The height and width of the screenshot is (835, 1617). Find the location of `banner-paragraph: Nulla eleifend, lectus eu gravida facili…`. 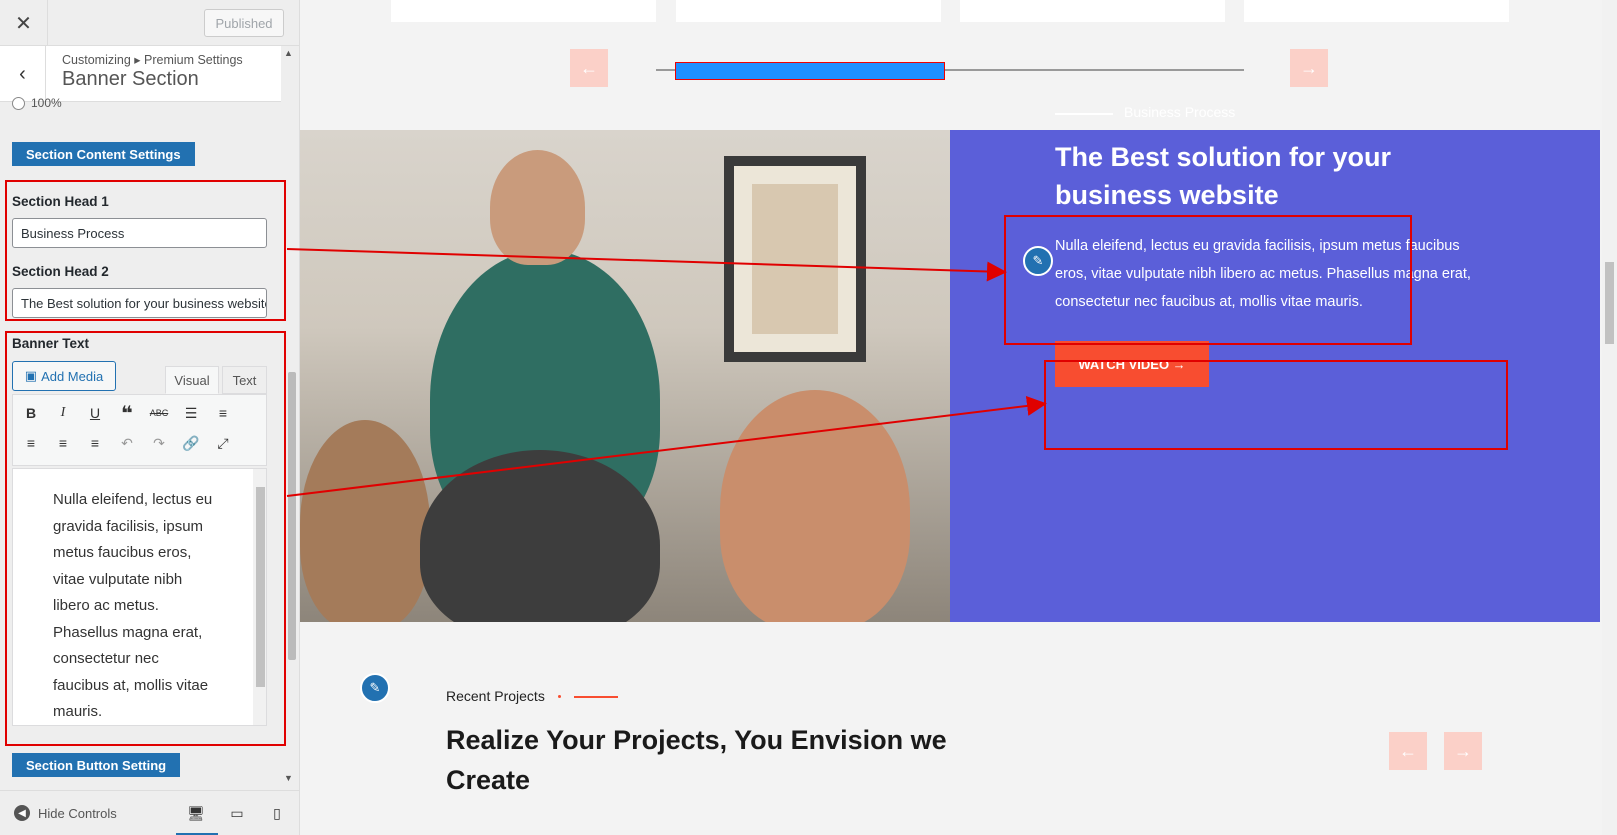

banner-paragraph: Nulla eleifend, lectus eu gravida facili… is located at coordinates (1263, 274).